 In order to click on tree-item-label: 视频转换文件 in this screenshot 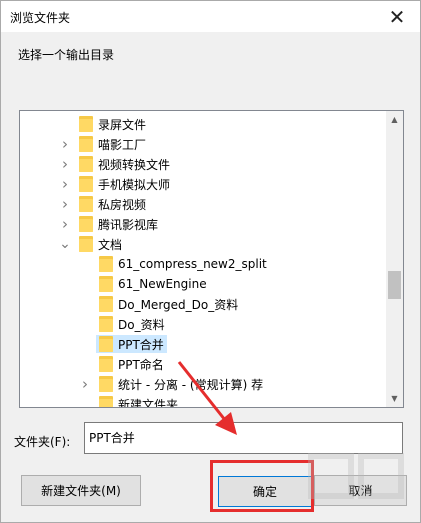, I will do `click(134, 164)`.